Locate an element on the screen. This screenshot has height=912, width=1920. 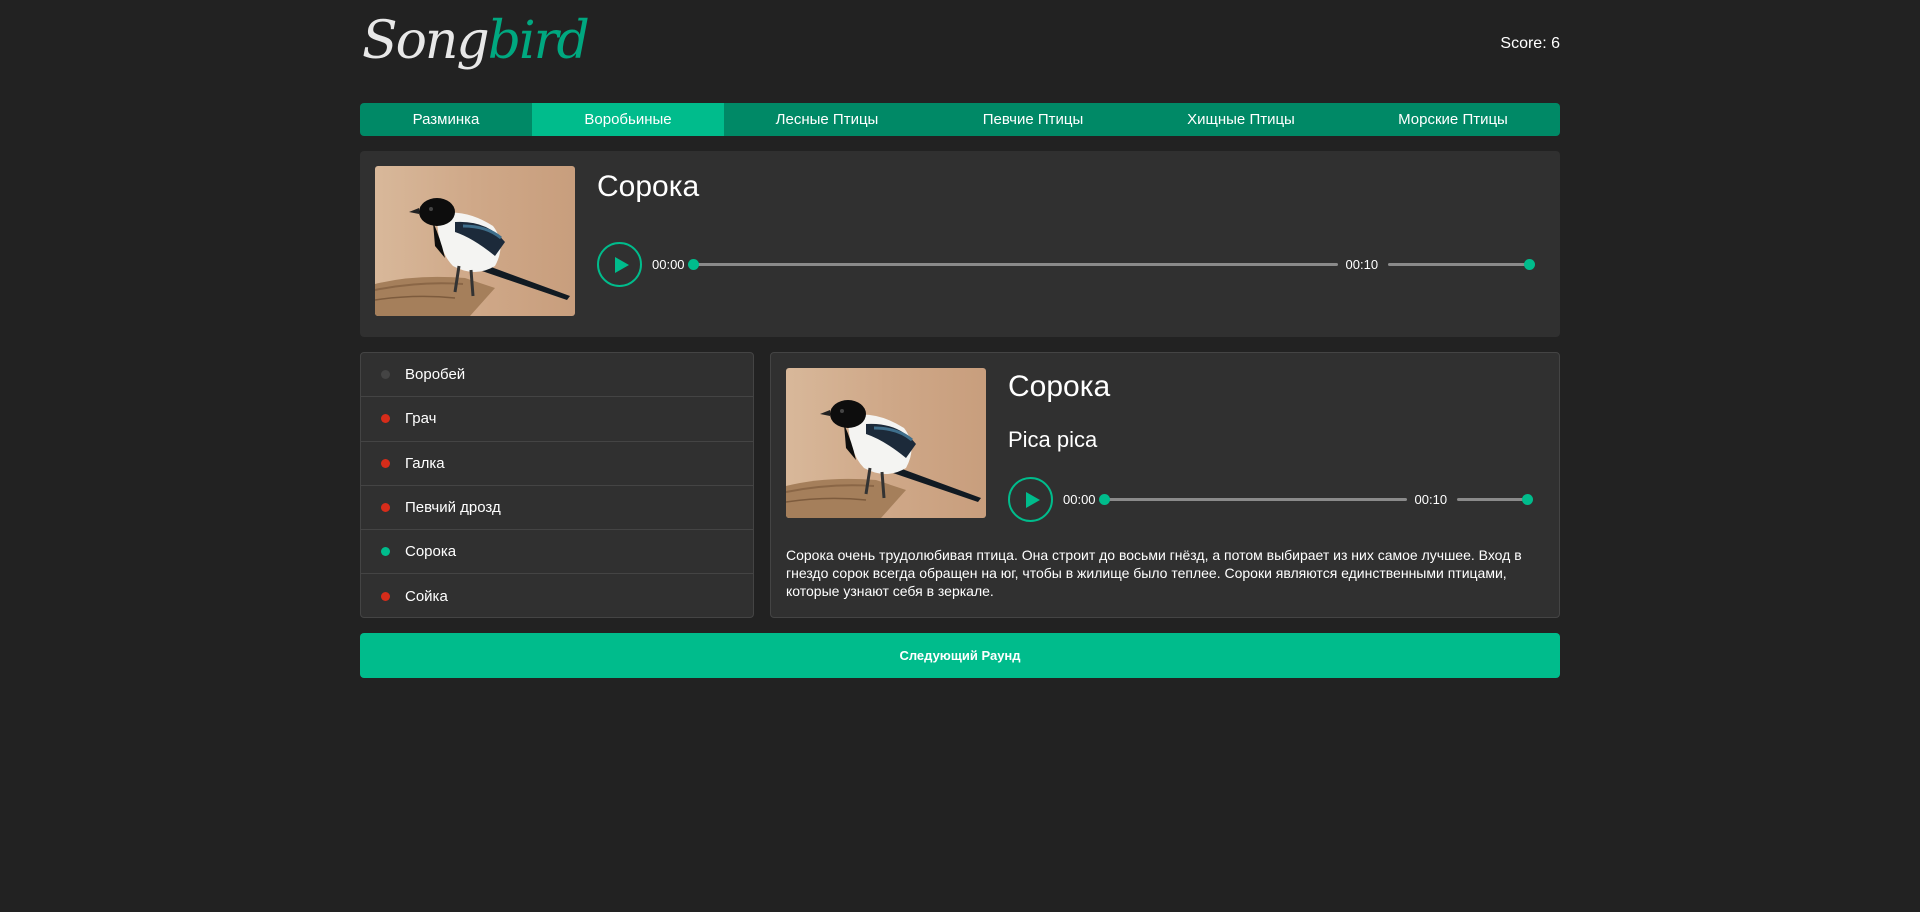
answer-label: Галка is located at coordinates (425, 463).